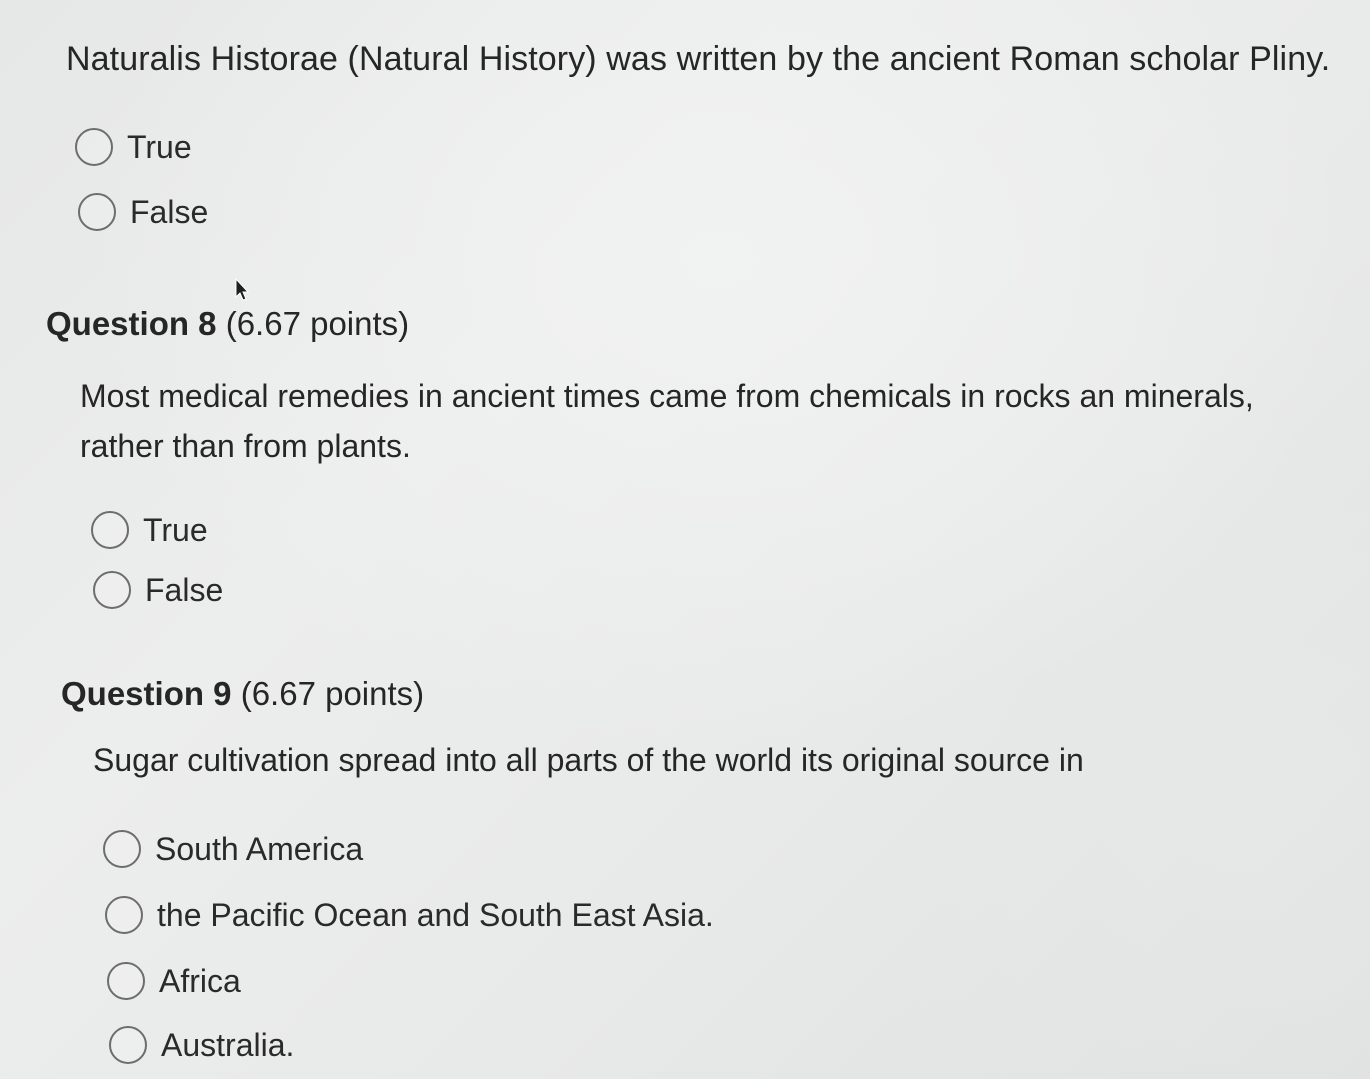 The width and height of the screenshot is (1370, 1079). I want to click on q9-option-australia: Australia., so click(201, 1045).